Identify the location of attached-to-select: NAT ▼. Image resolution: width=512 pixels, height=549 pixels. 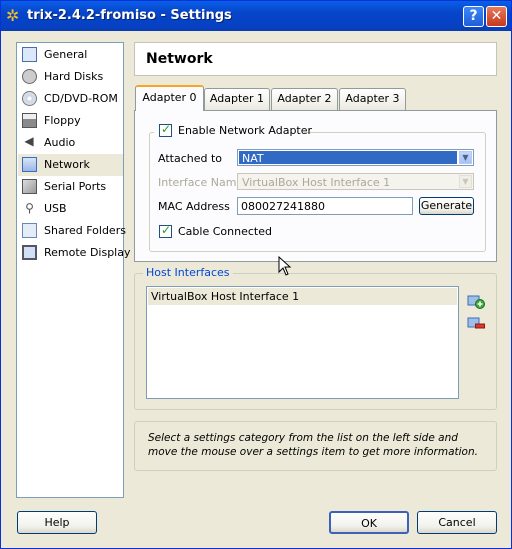
(355, 157).